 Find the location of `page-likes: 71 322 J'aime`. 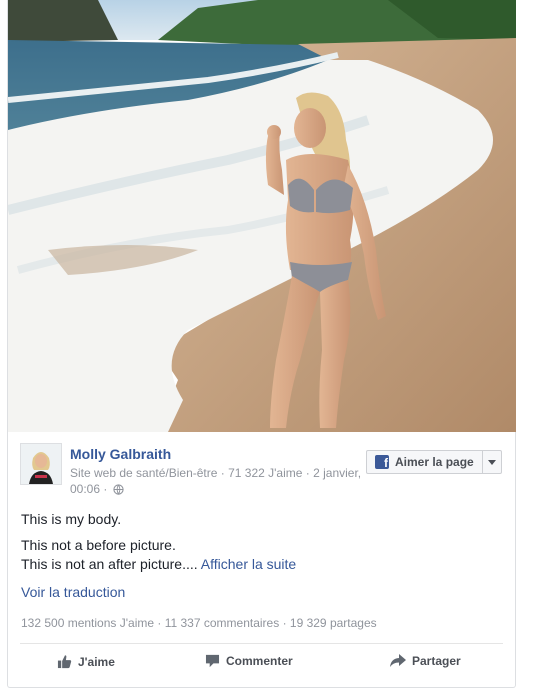

page-likes: 71 322 J'aime is located at coordinates (265, 473).